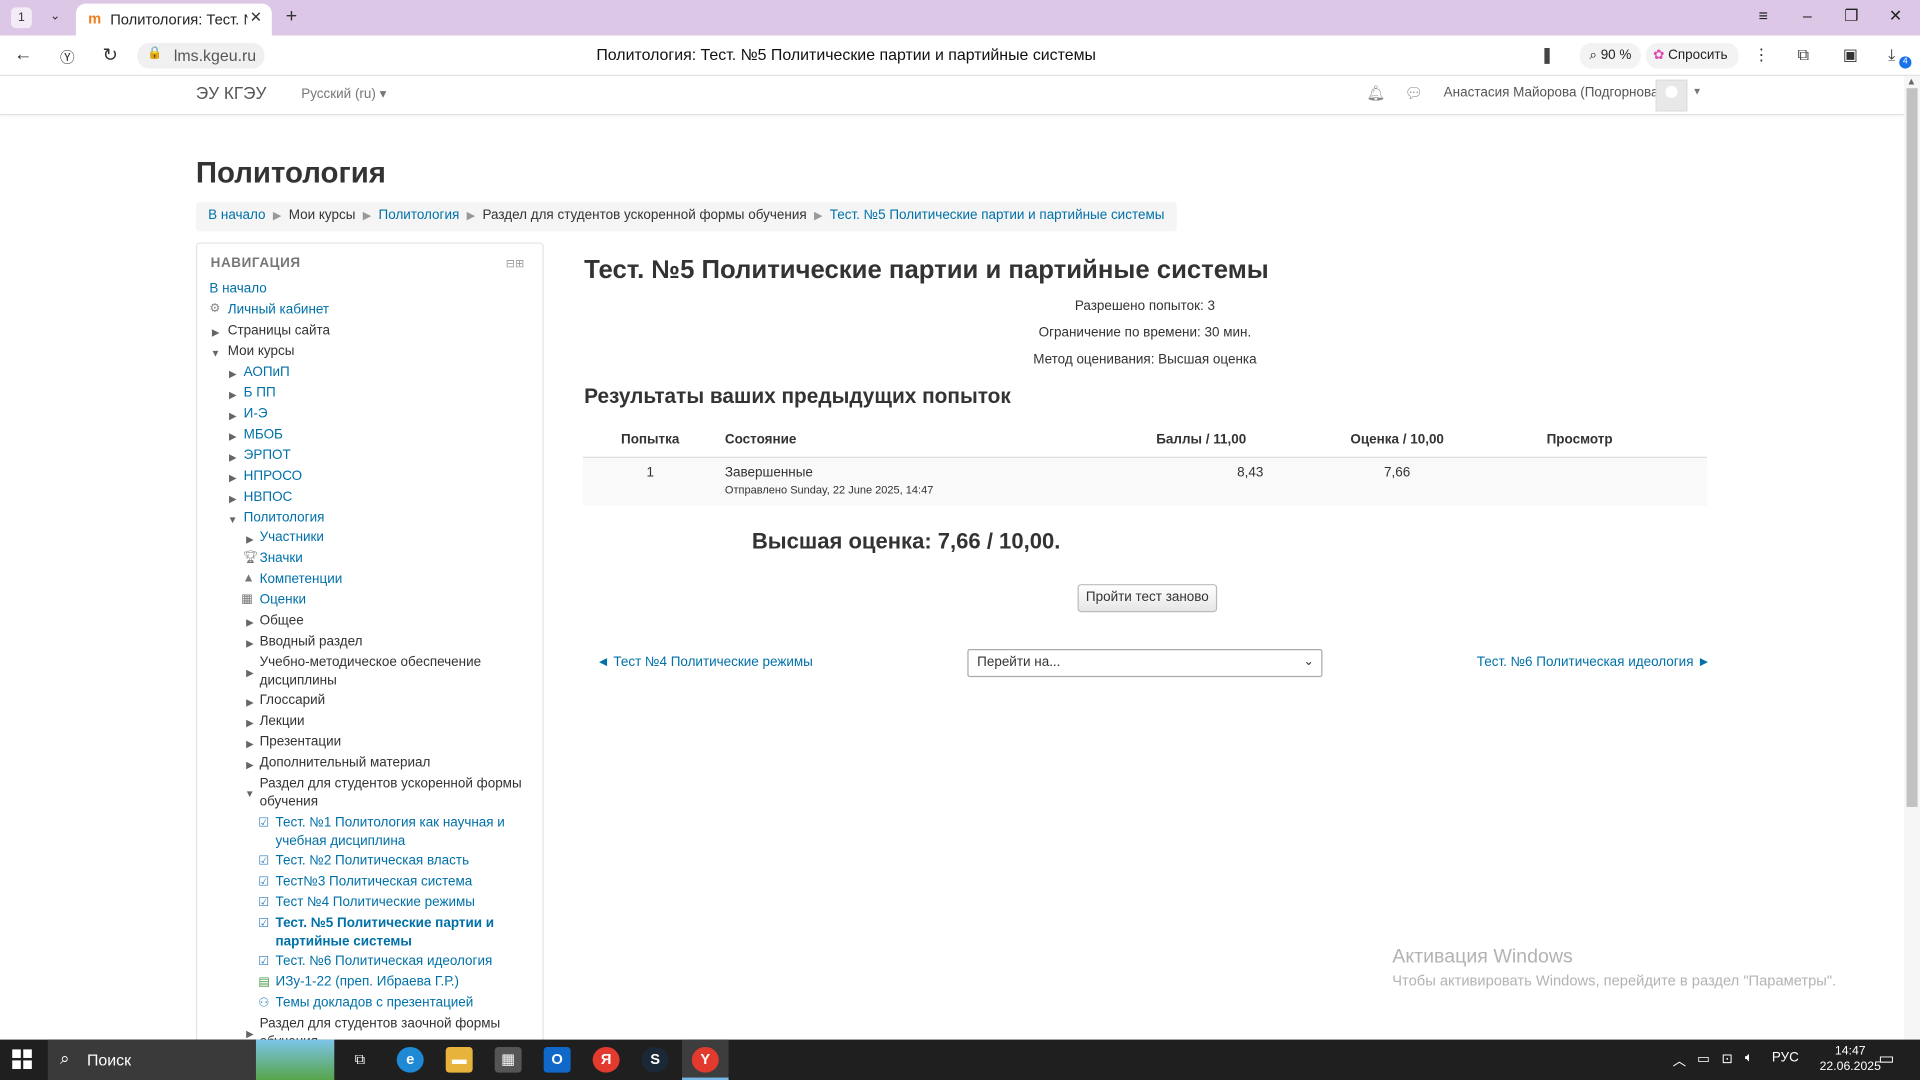 The height and width of the screenshot is (1080, 1920). What do you see at coordinates (655, 1059) in the screenshot?
I see `steam-icon: S` at bounding box center [655, 1059].